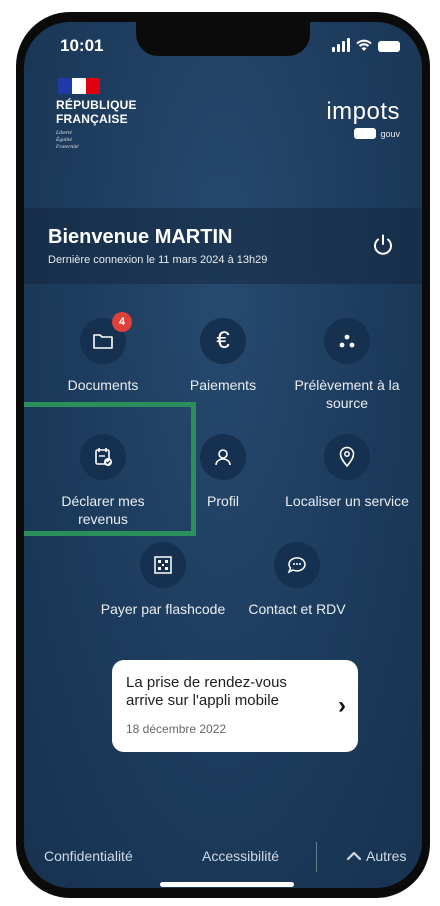 The width and height of the screenshot is (440, 906). What do you see at coordinates (297, 609) in the screenshot?
I see `tile-contact-label: Contact et RDV` at bounding box center [297, 609].